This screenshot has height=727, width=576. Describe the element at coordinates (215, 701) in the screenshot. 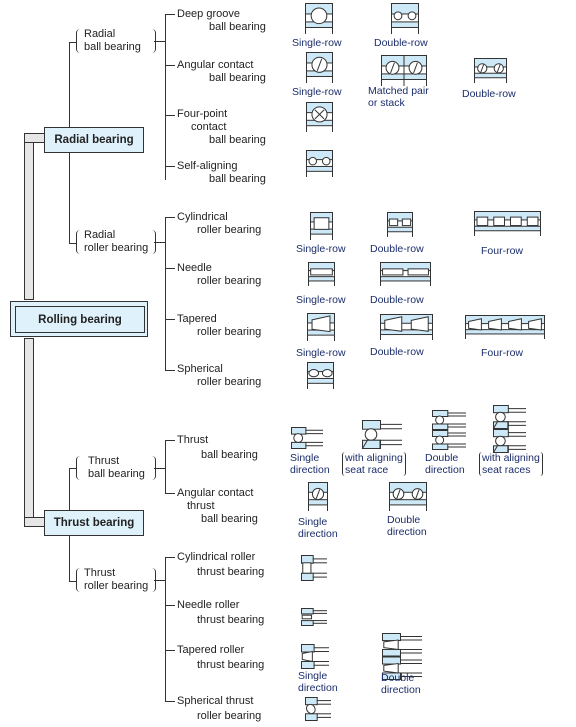

I see `label-line: Spherical thrust` at that location.